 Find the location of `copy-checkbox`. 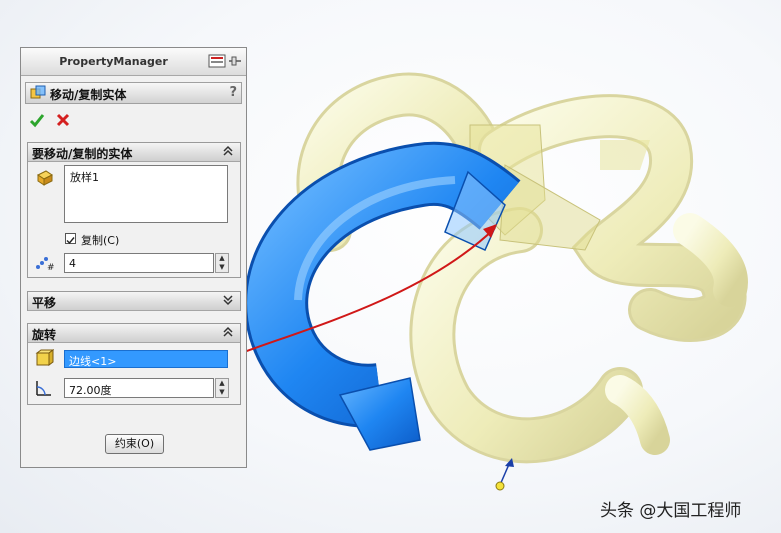

copy-checkbox is located at coordinates (70, 239).